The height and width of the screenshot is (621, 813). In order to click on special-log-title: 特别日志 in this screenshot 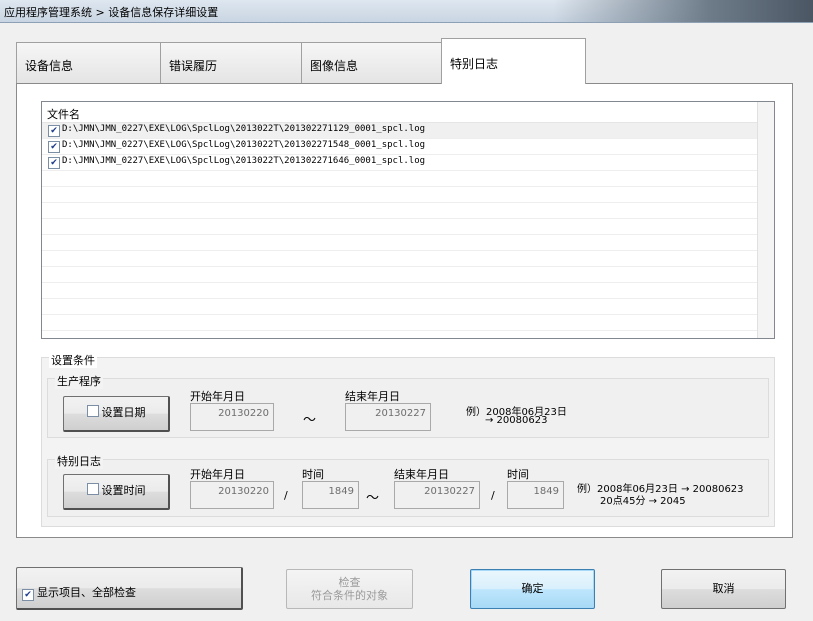, I will do `click(79, 461)`.